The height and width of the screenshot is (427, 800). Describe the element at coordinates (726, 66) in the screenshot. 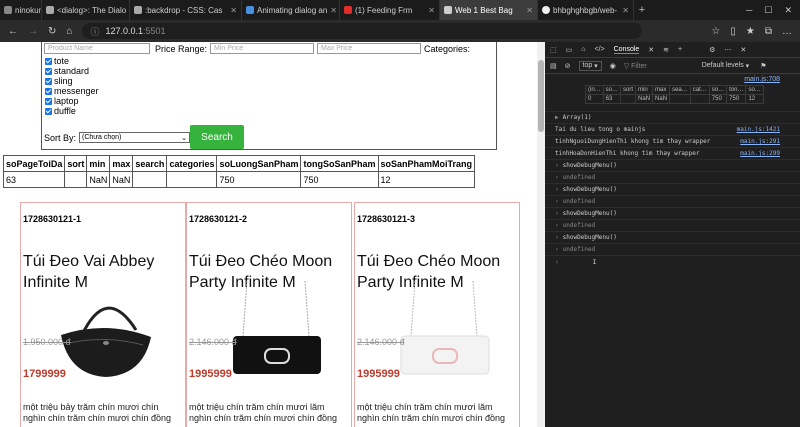

I see `levels-select: Default levels ▾` at that location.